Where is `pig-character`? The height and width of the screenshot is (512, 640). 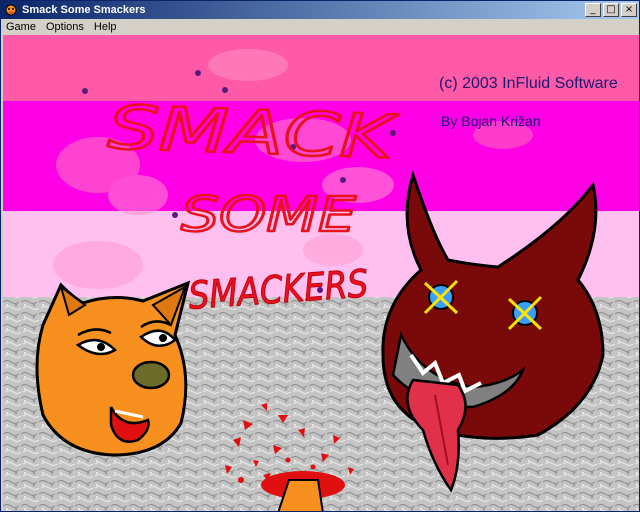 pig-character is located at coordinates (113, 368).